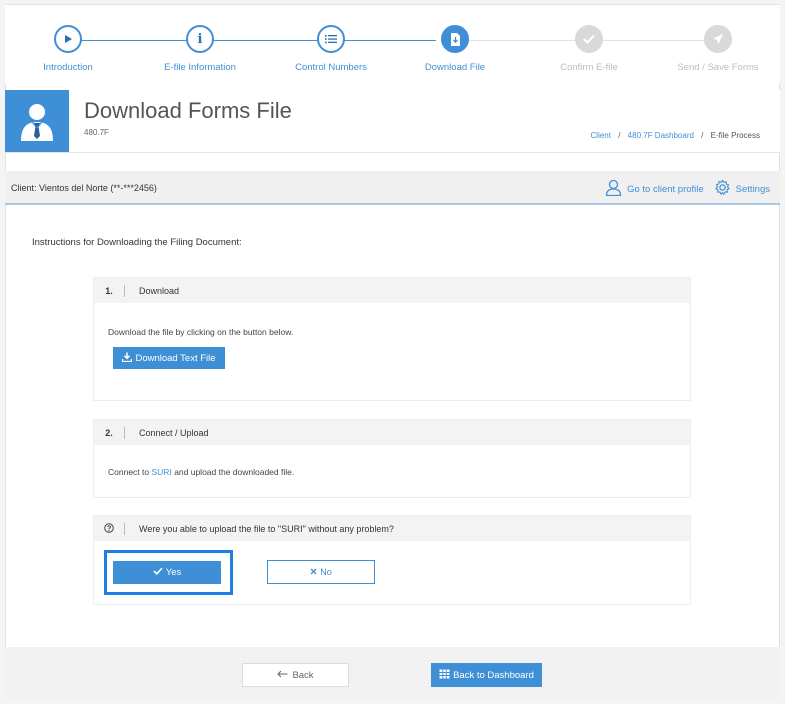 The width and height of the screenshot is (785, 704). Describe the element at coordinates (159, 290) in the screenshot. I see `step-title: Download` at that location.